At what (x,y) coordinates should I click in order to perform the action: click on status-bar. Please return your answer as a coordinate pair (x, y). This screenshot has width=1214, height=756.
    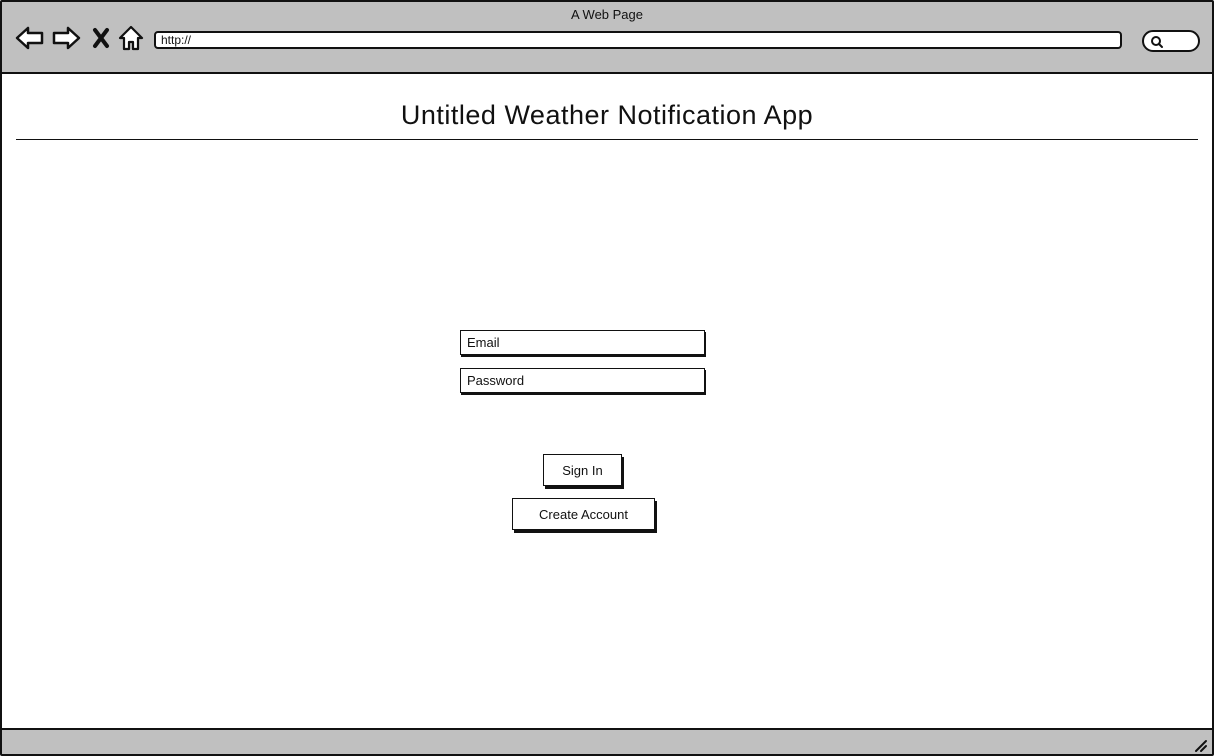
    Looking at the image, I should click on (607, 741).